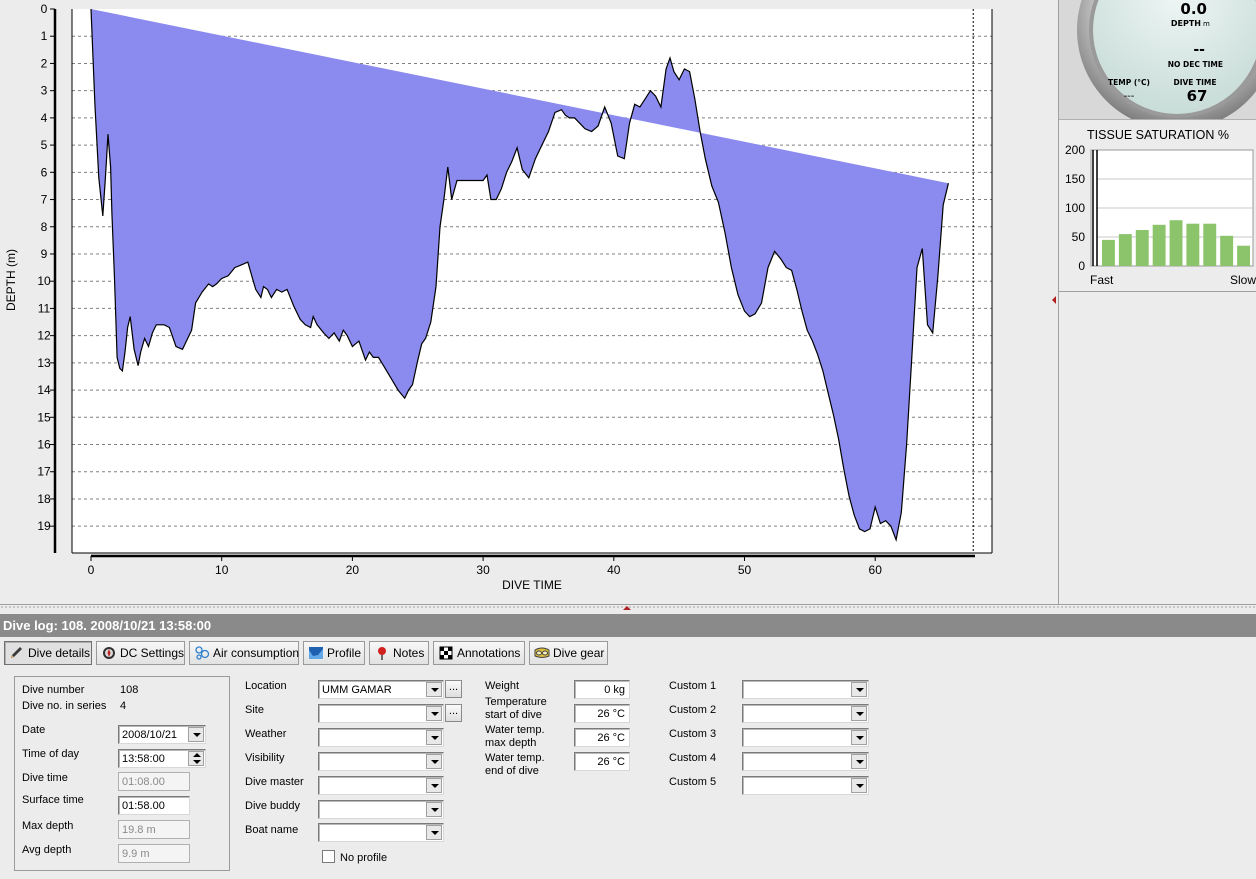  Describe the element at coordinates (381, 809) in the screenshot. I see `dive-buddy-select` at that location.